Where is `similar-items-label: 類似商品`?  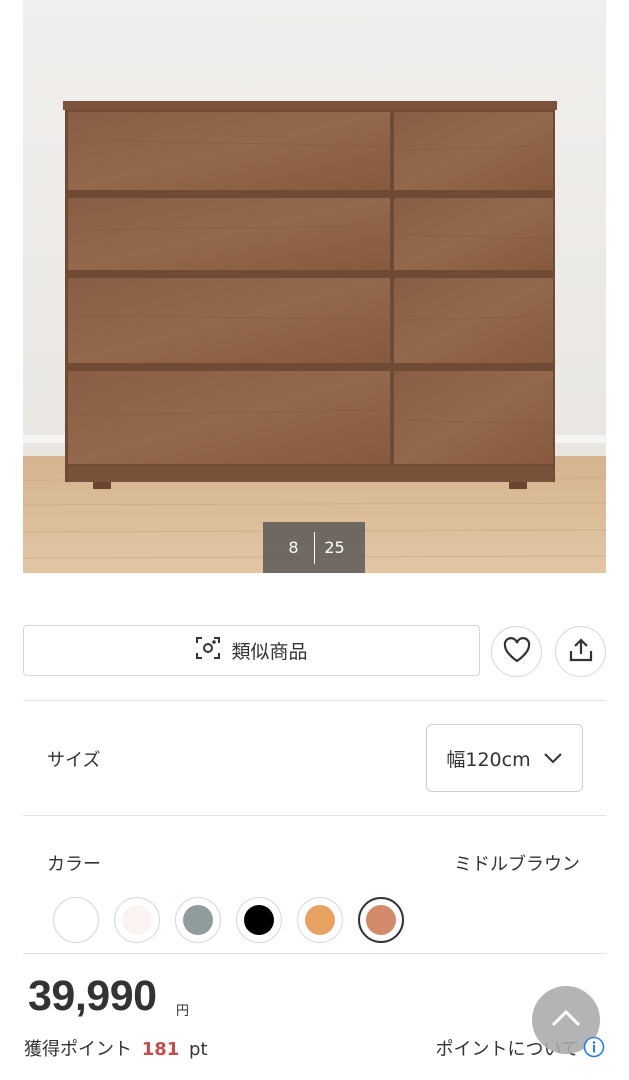 similar-items-label: 類似商品 is located at coordinates (269, 652).